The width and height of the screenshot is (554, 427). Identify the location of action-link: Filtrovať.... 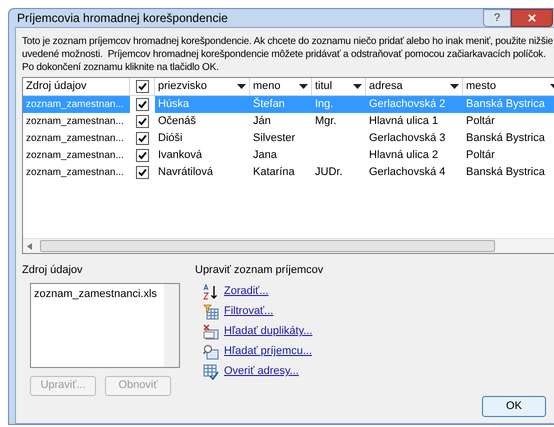
(249, 311).